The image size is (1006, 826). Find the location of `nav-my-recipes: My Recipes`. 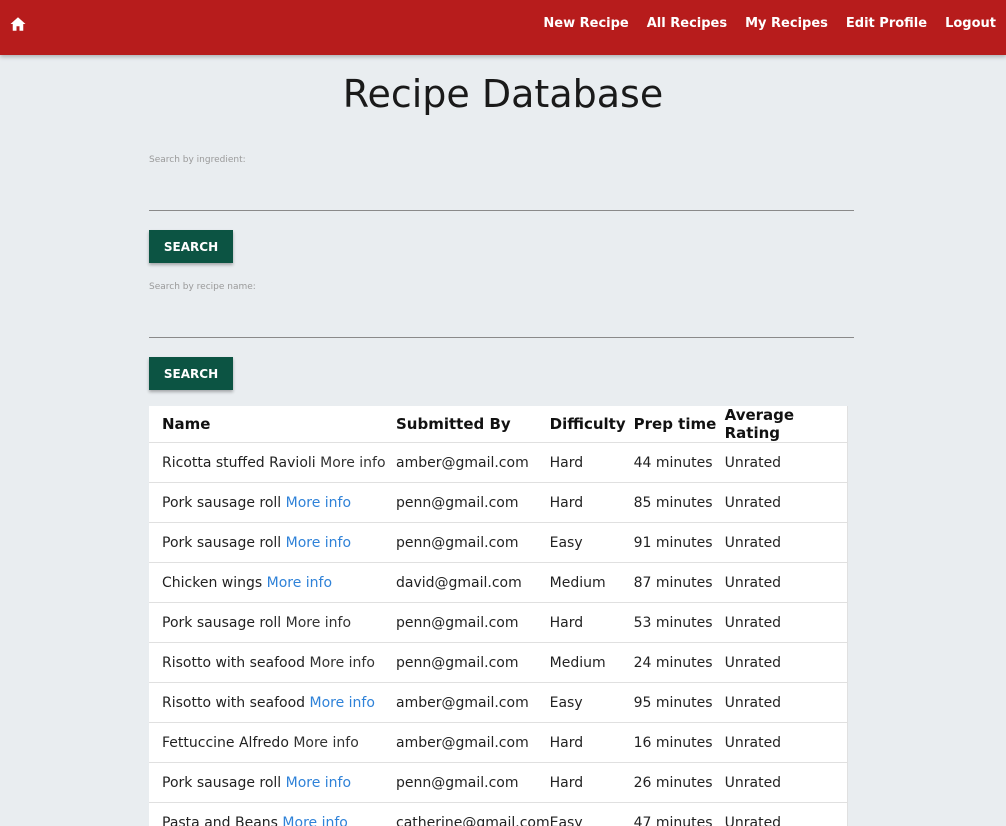

nav-my-recipes: My Recipes is located at coordinates (786, 23).